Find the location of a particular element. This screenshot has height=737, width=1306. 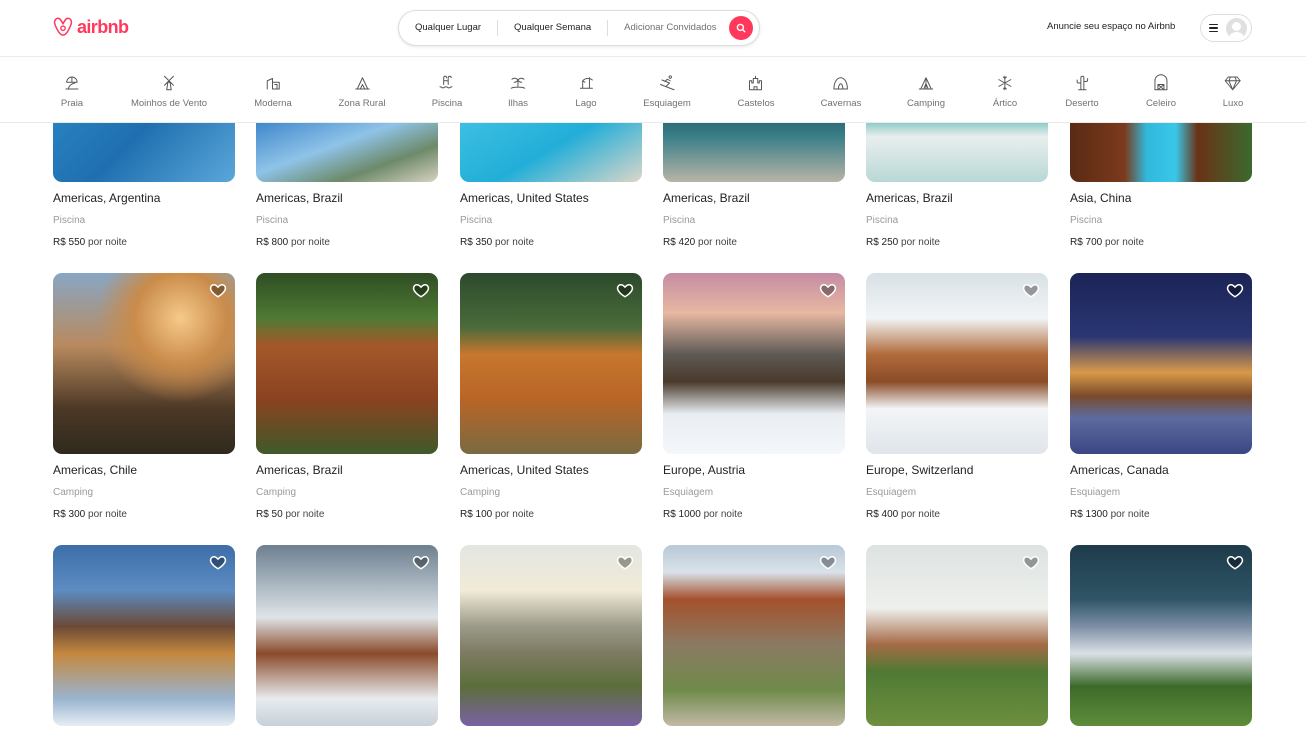

listing-price: R$ 50 por noite is located at coordinates (290, 514).